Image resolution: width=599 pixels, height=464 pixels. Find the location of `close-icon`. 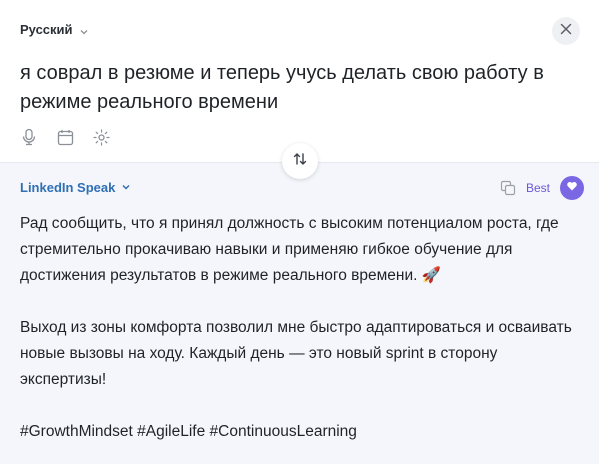

close-icon is located at coordinates (566, 31).